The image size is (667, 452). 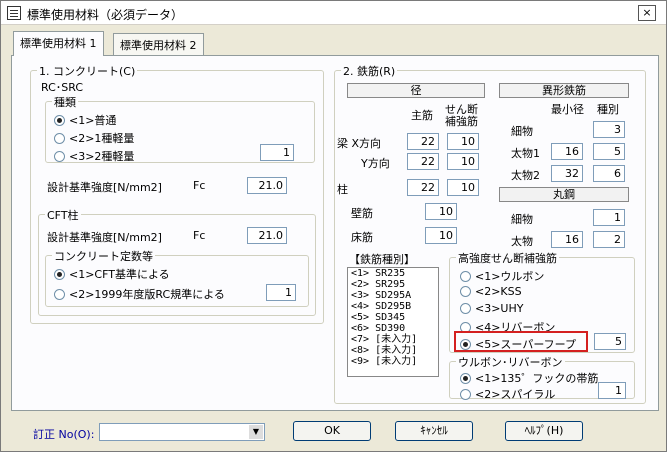 I want to click on kind-column-label: 種別, so click(x=608, y=109).